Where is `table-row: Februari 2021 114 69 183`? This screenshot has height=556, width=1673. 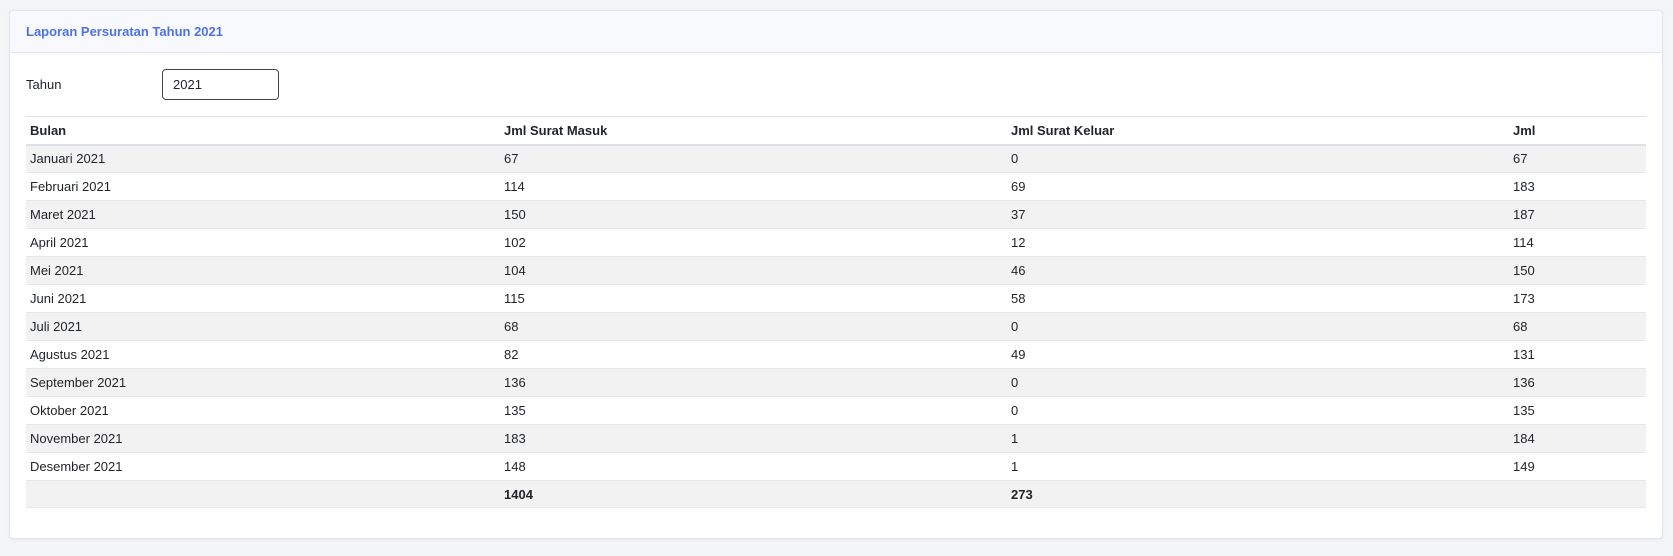 table-row: Februari 2021 114 69 183 is located at coordinates (836, 186).